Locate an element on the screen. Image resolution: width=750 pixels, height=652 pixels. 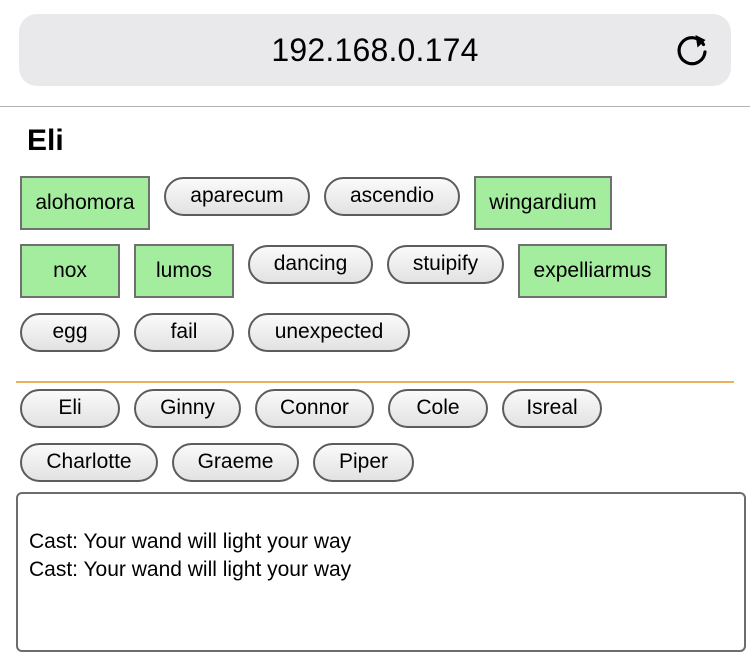
spell-button-fail: fail is located at coordinates (184, 332).